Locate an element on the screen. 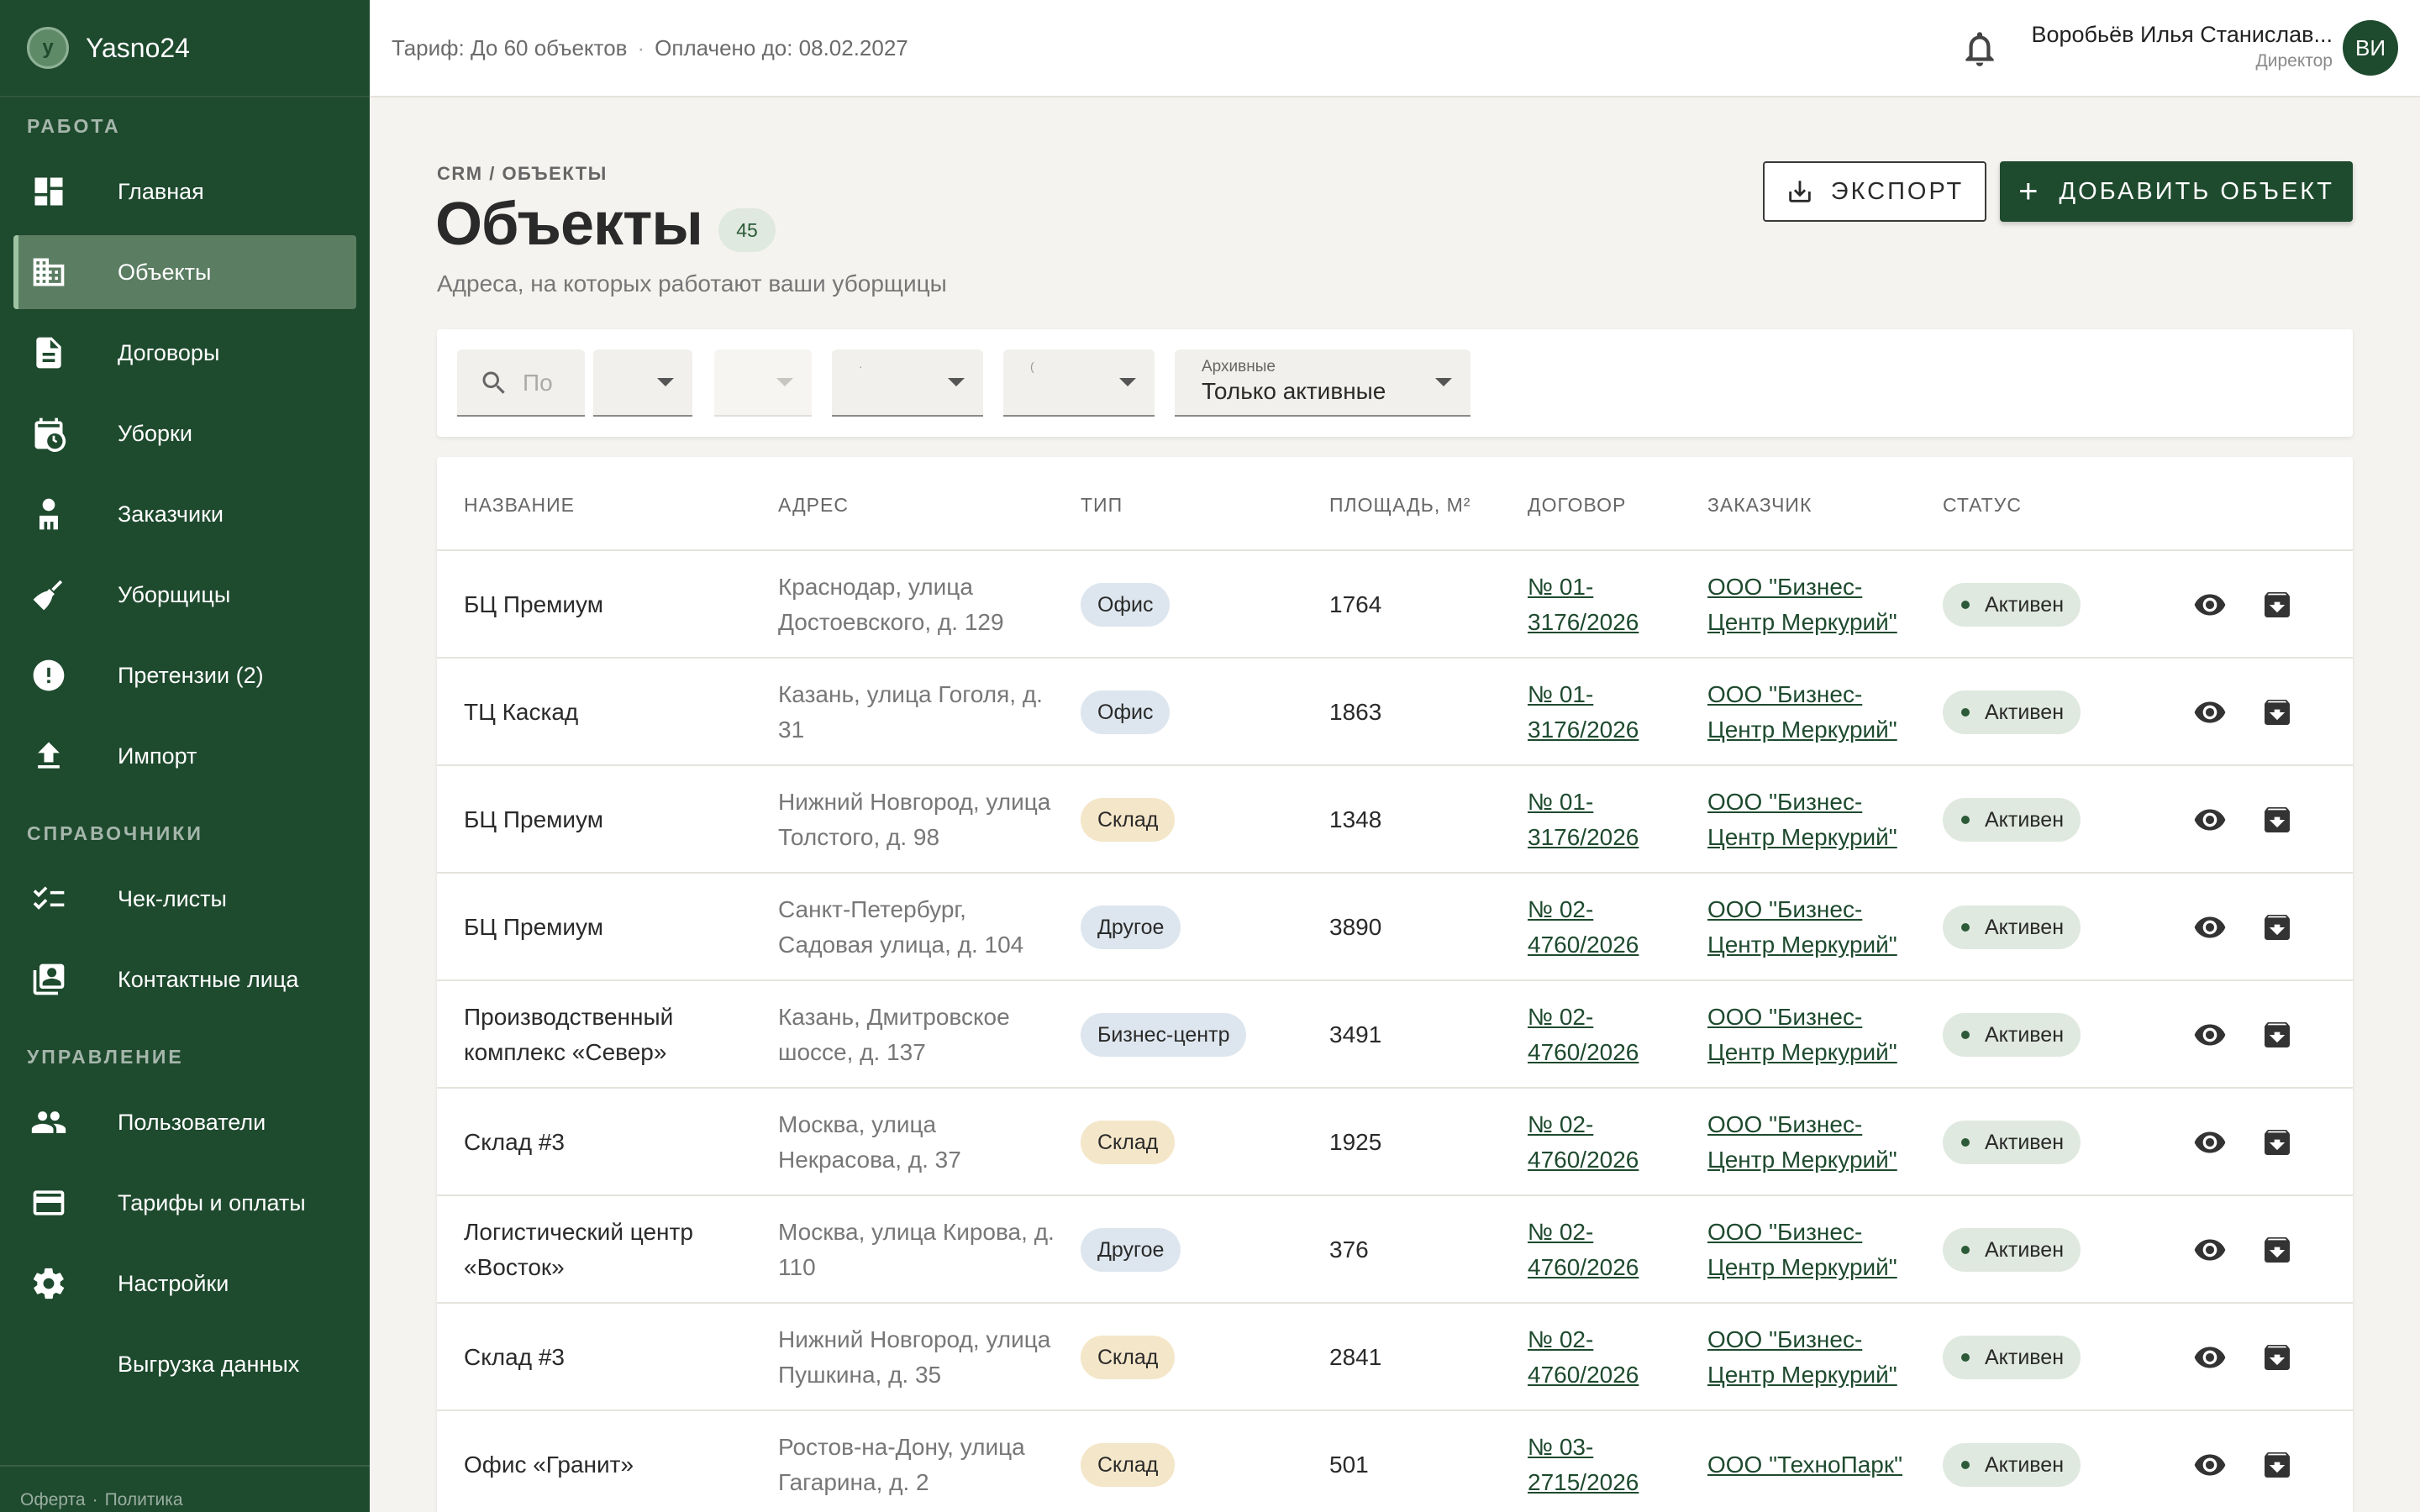 The width and height of the screenshot is (2420, 1512). cell-area: 1764 is located at coordinates (1355, 604).